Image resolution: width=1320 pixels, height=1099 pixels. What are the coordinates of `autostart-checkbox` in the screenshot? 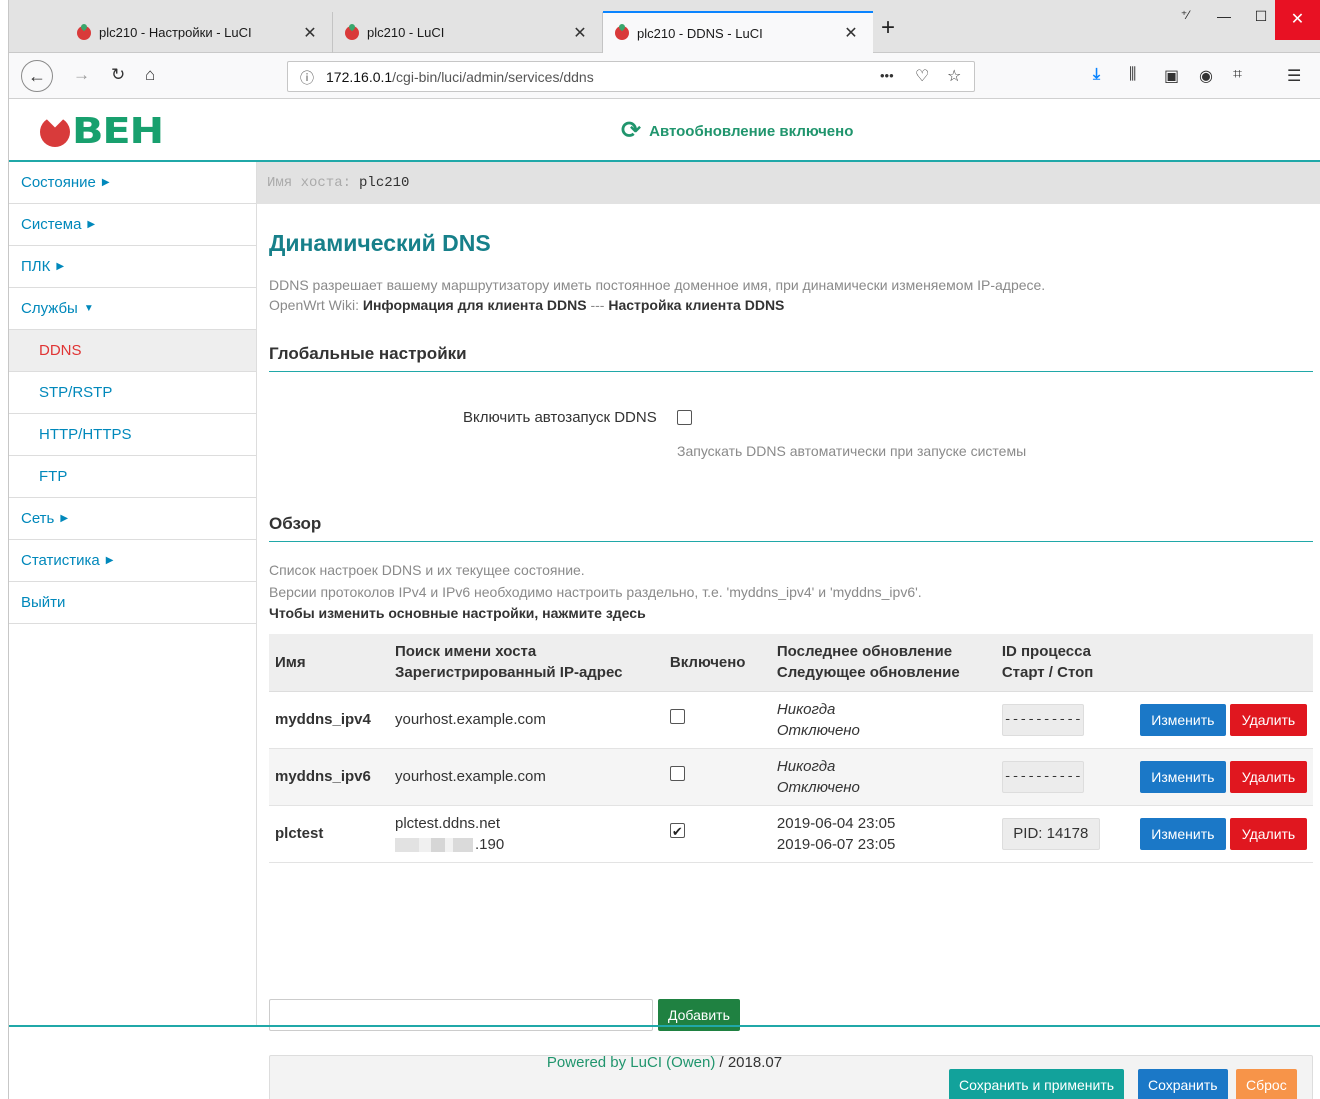 It's located at (684, 417).